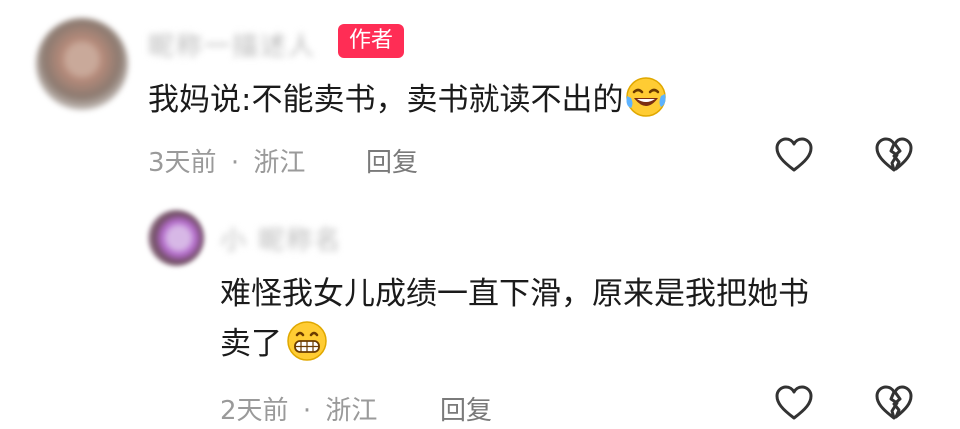 This screenshot has width=960, height=429. Describe the element at coordinates (182, 163) in the screenshot. I see `comment-time: 3天前` at that location.